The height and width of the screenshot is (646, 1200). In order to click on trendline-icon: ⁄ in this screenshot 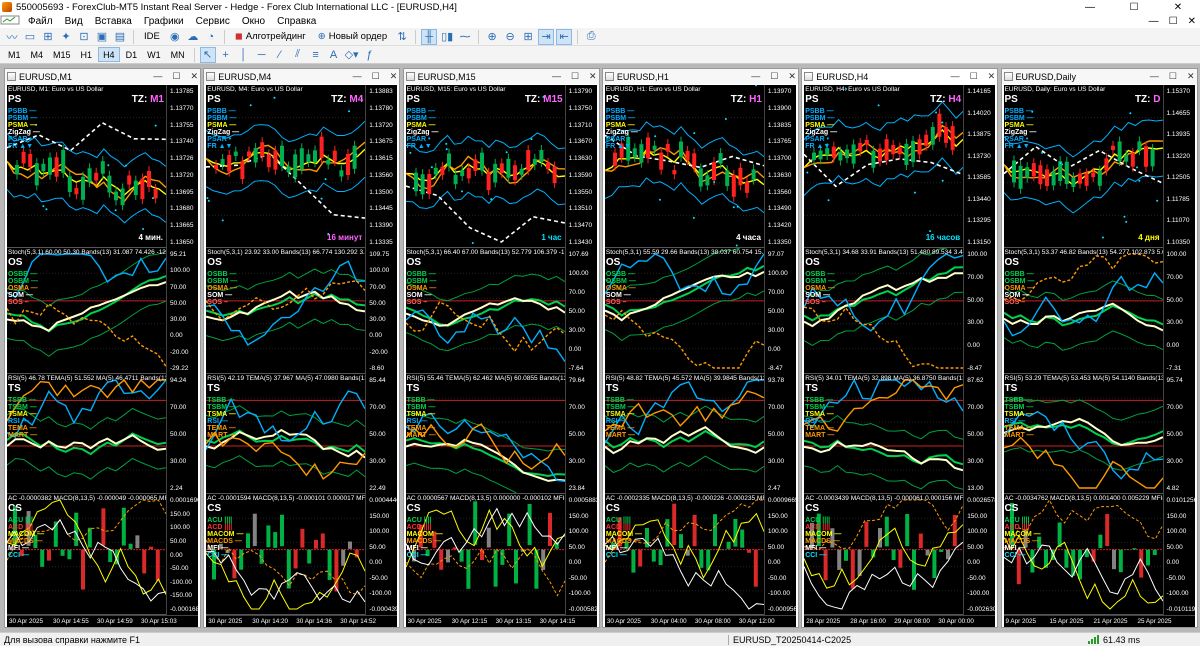, I will do `click(280, 55)`.